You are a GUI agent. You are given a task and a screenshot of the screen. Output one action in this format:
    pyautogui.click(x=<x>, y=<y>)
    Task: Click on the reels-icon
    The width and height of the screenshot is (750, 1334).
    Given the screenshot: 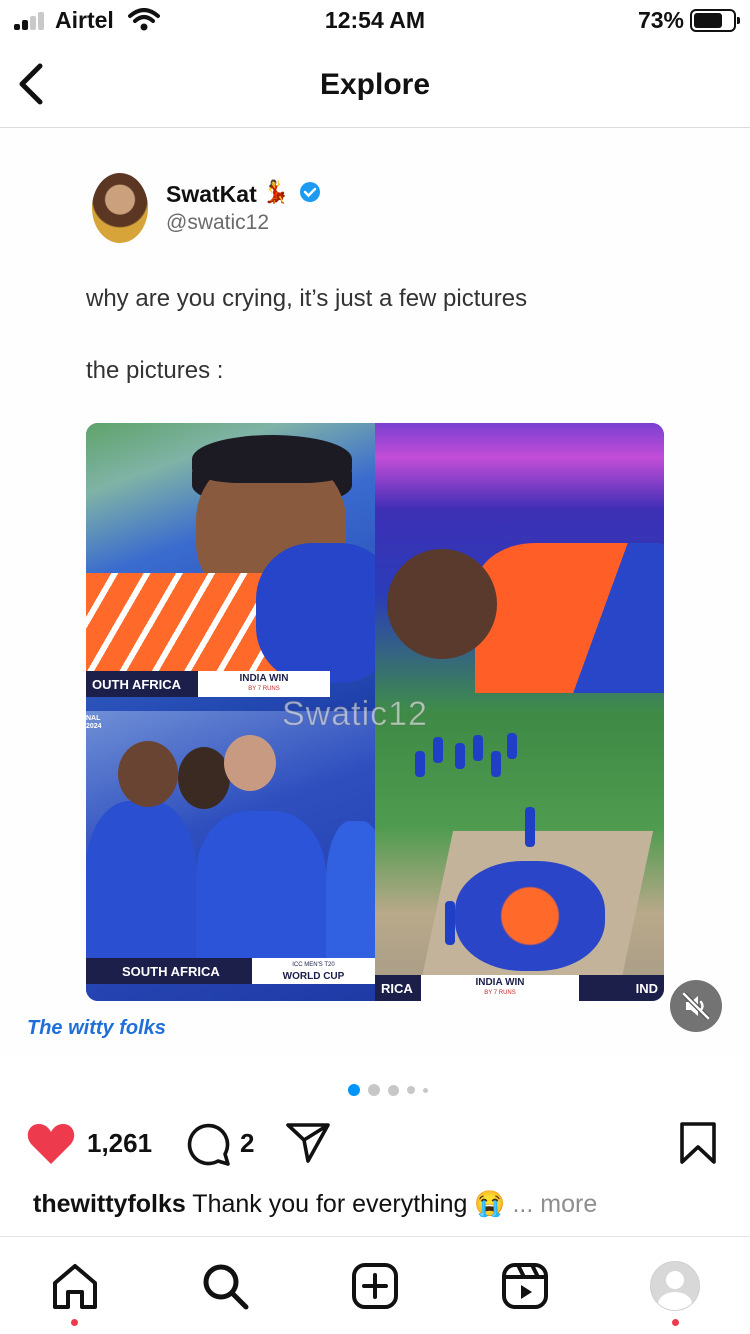 What is the action you would take?
    pyautogui.click(x=525, y=1286)
    